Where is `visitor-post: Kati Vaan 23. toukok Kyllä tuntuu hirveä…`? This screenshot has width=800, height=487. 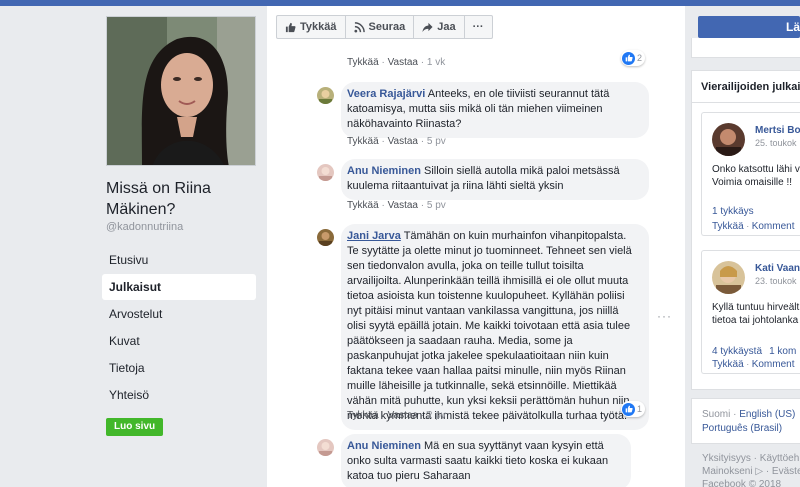
visitor-post: Kati Vaan 23. toukok Kyllä tuntuu hirveä… is located at coordinates (750, 312).